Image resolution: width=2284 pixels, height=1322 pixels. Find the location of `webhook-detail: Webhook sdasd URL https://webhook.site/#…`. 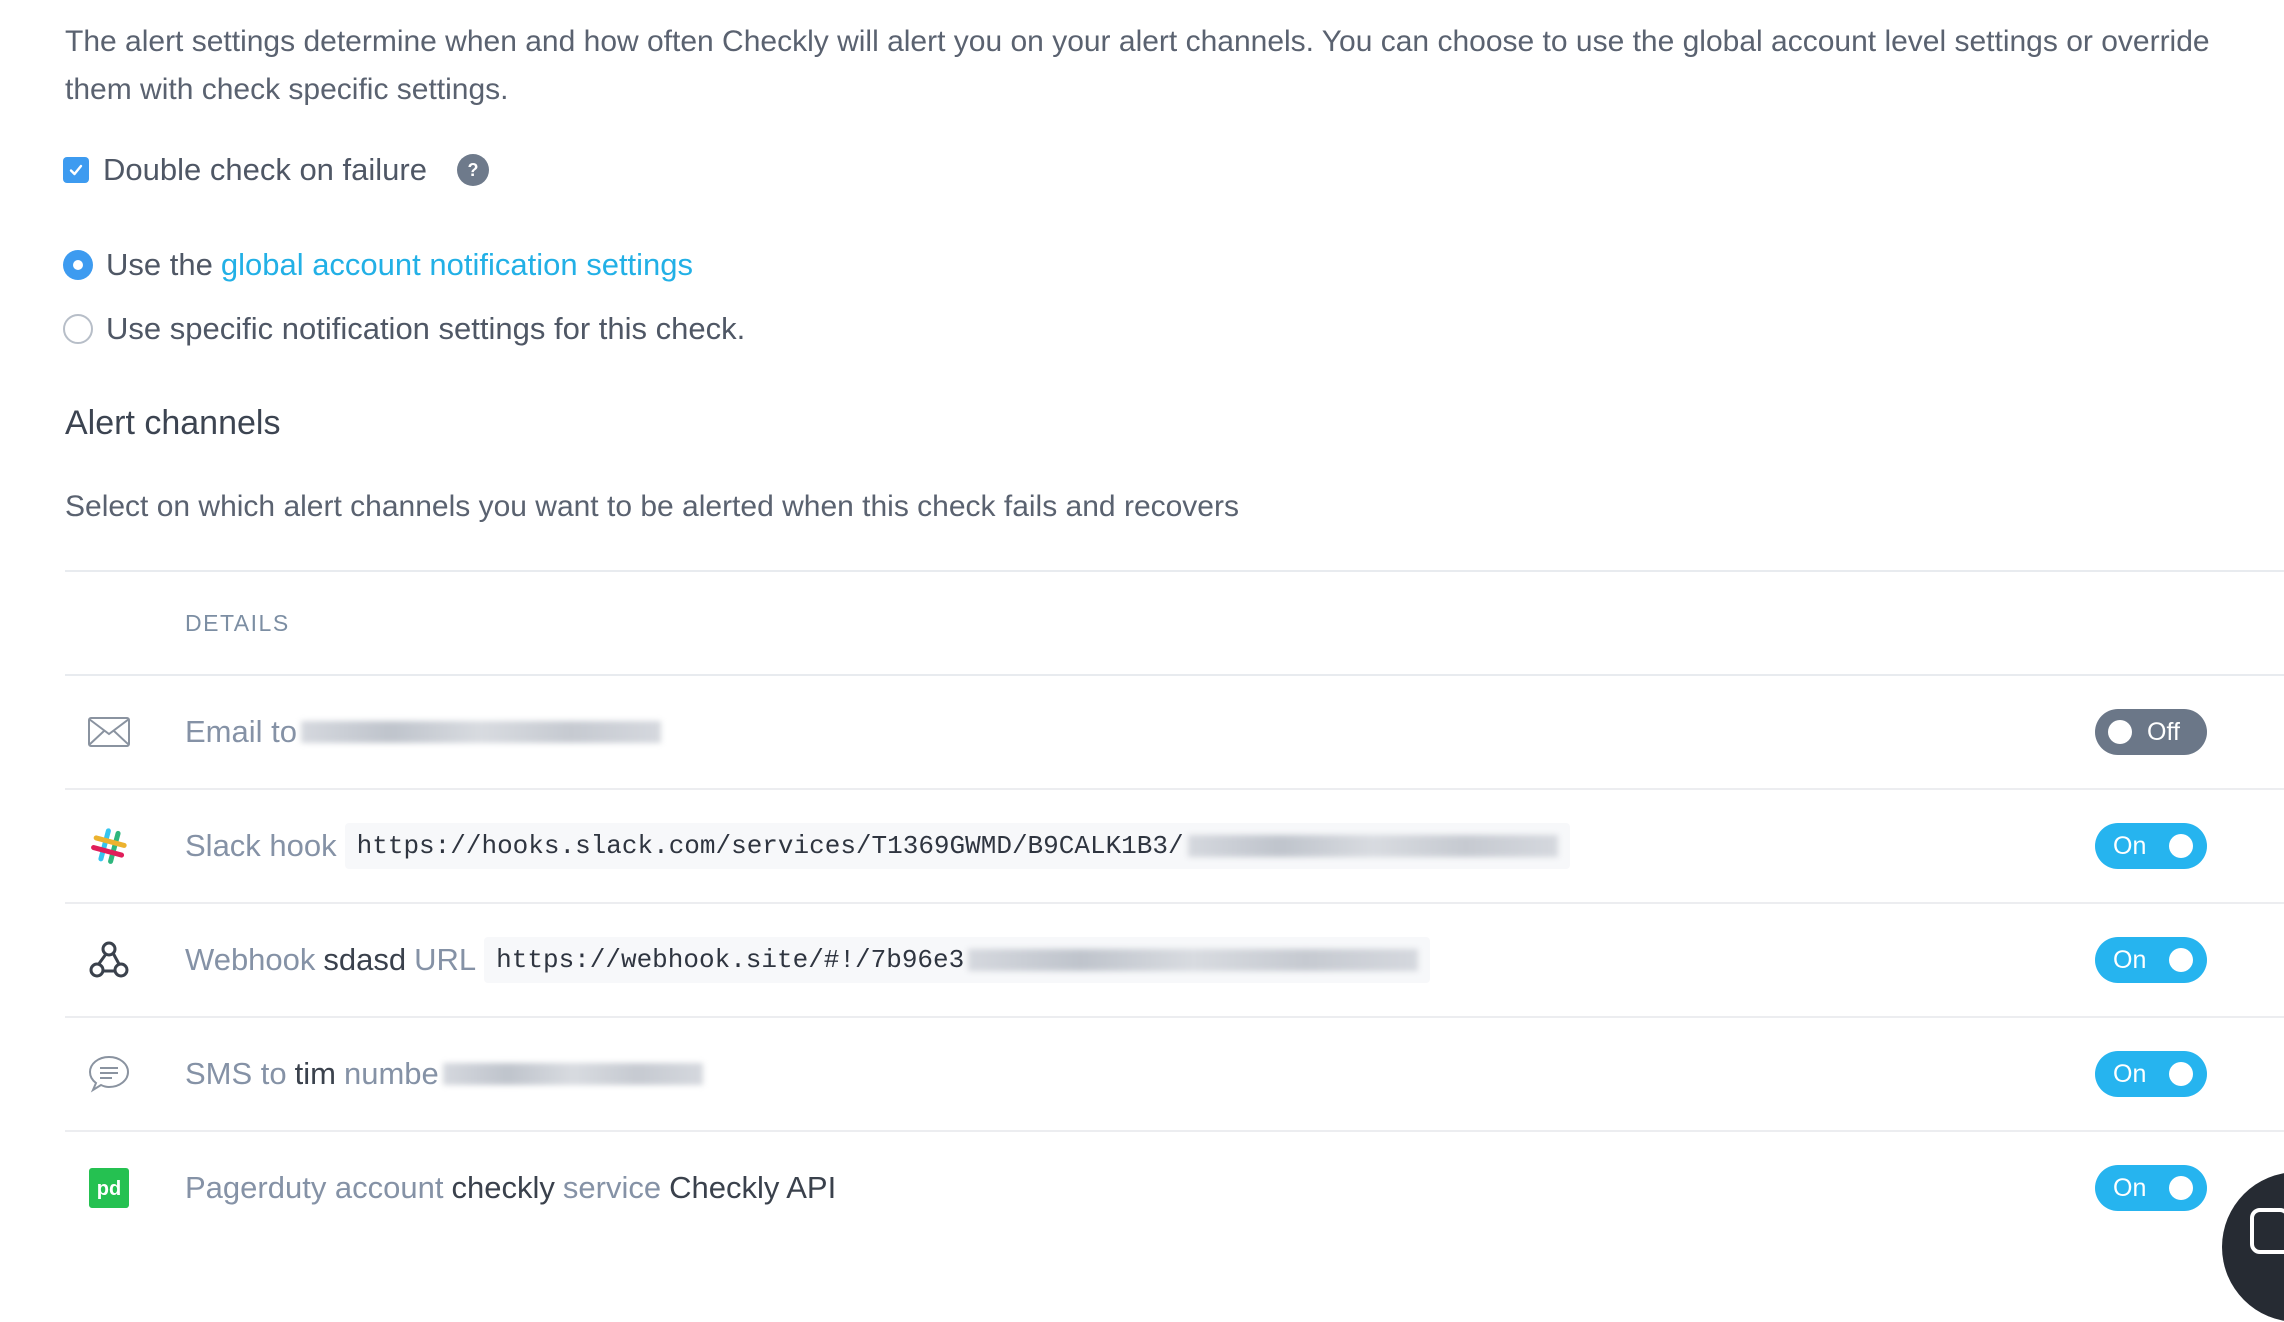

webhook-detail: Webhook sdasd URL https://webhook.site/#… is located at coordinates (808, 960).